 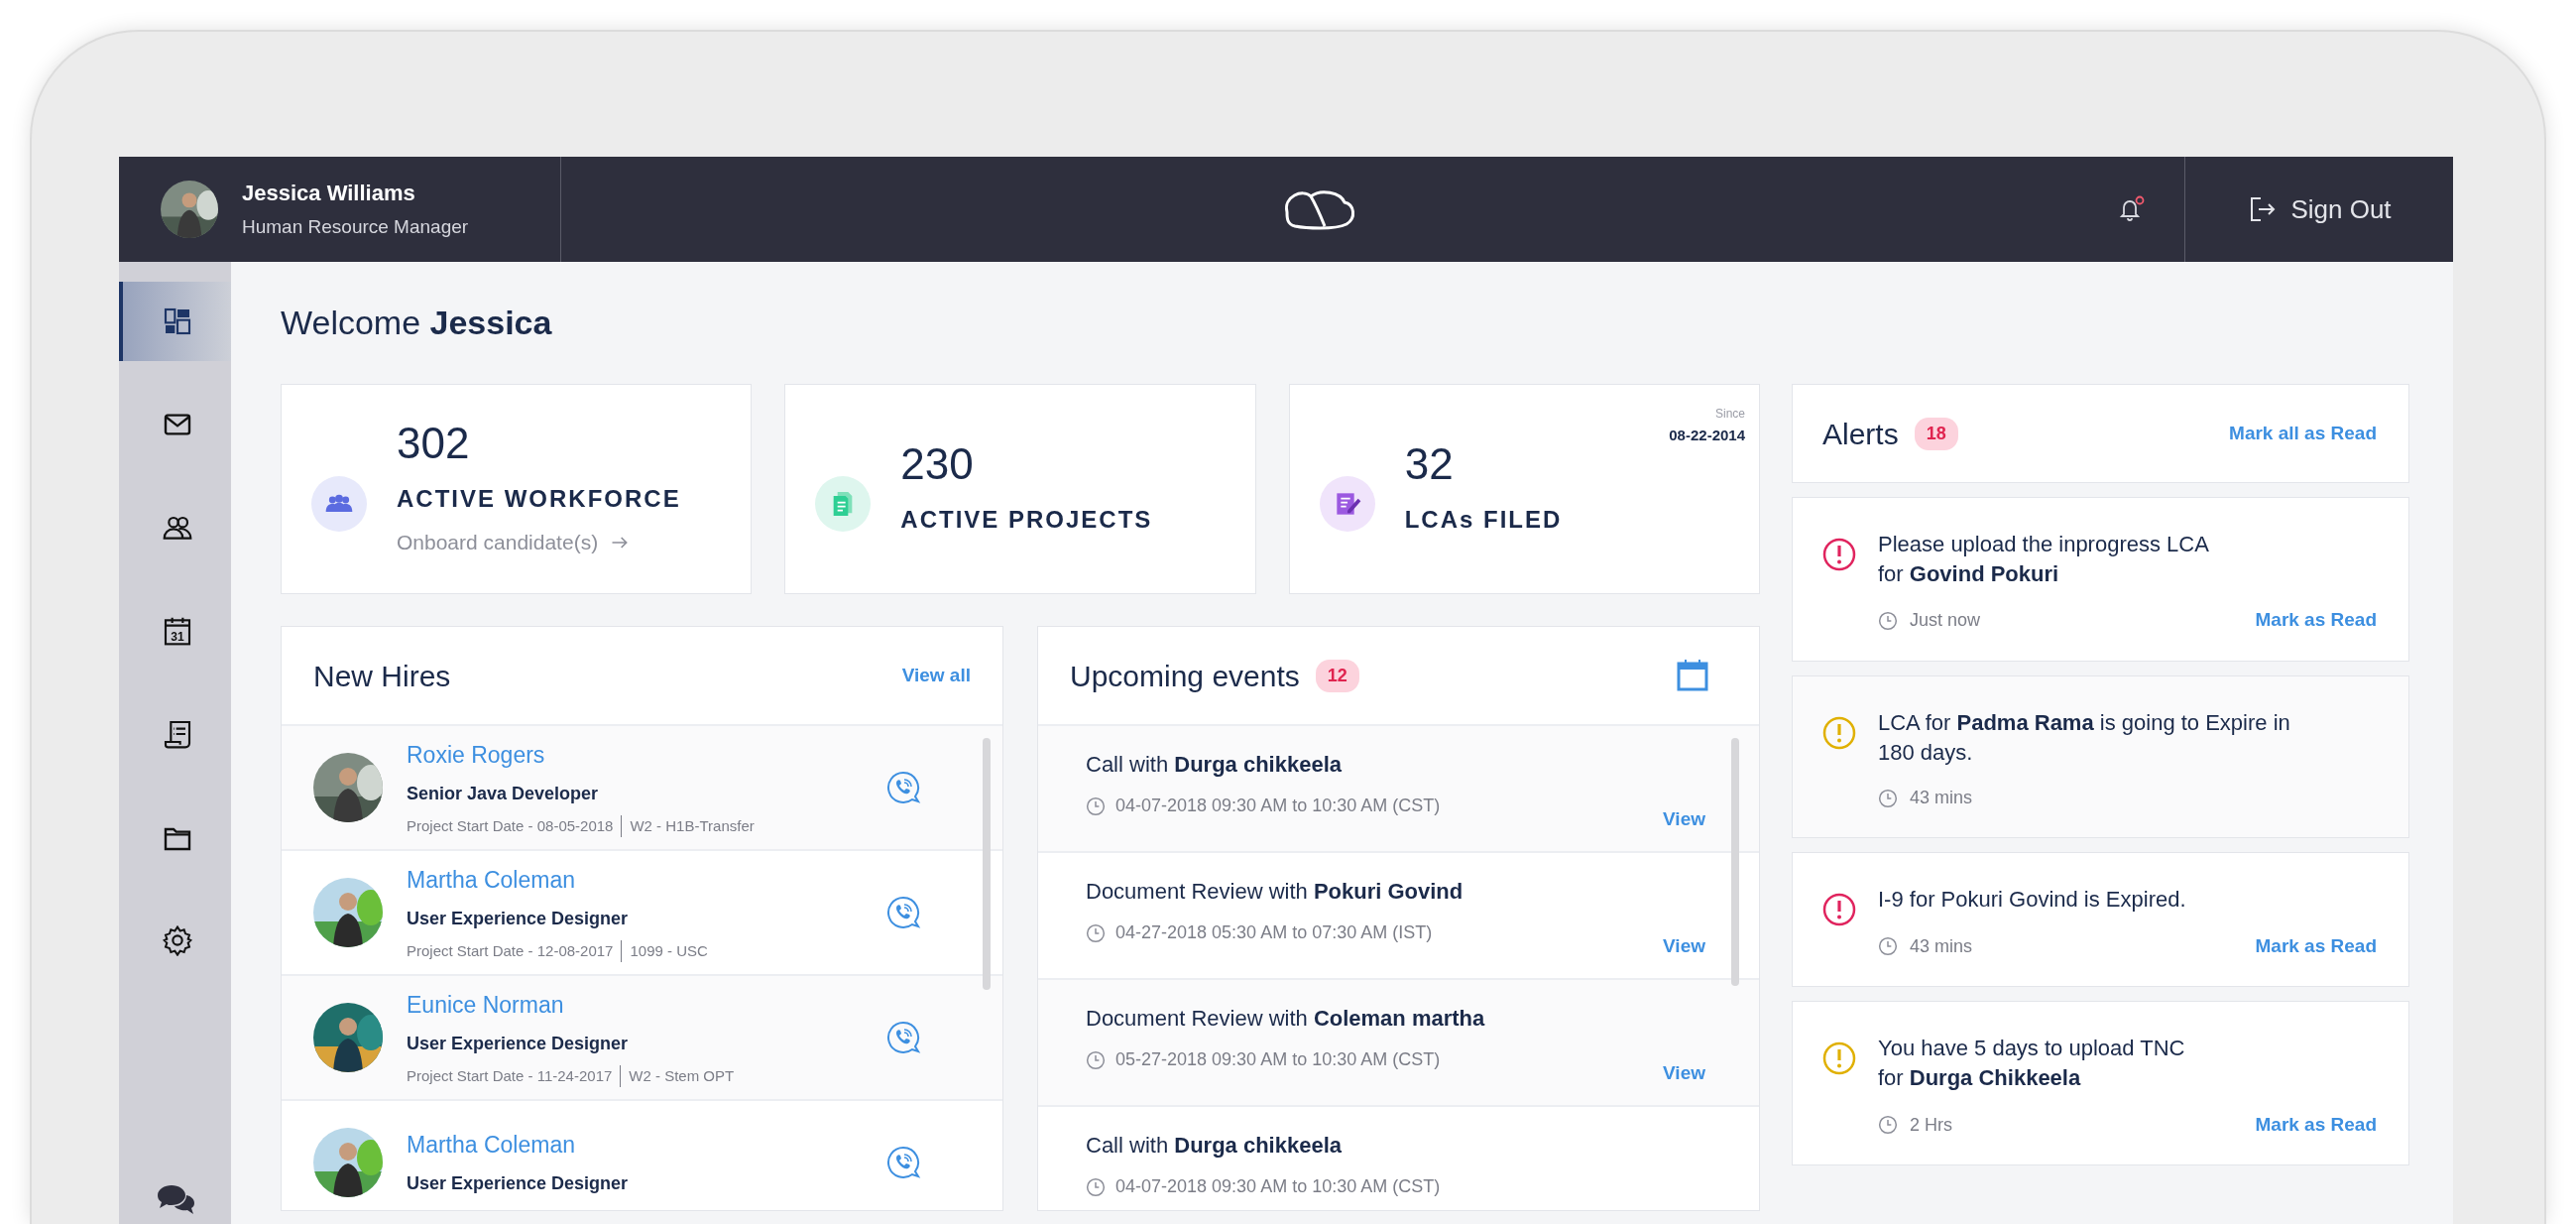 I want to click on event-time: 04-27-2018 05:30 AM to 07:30 AM (IST), so click(x=1274, y=932).